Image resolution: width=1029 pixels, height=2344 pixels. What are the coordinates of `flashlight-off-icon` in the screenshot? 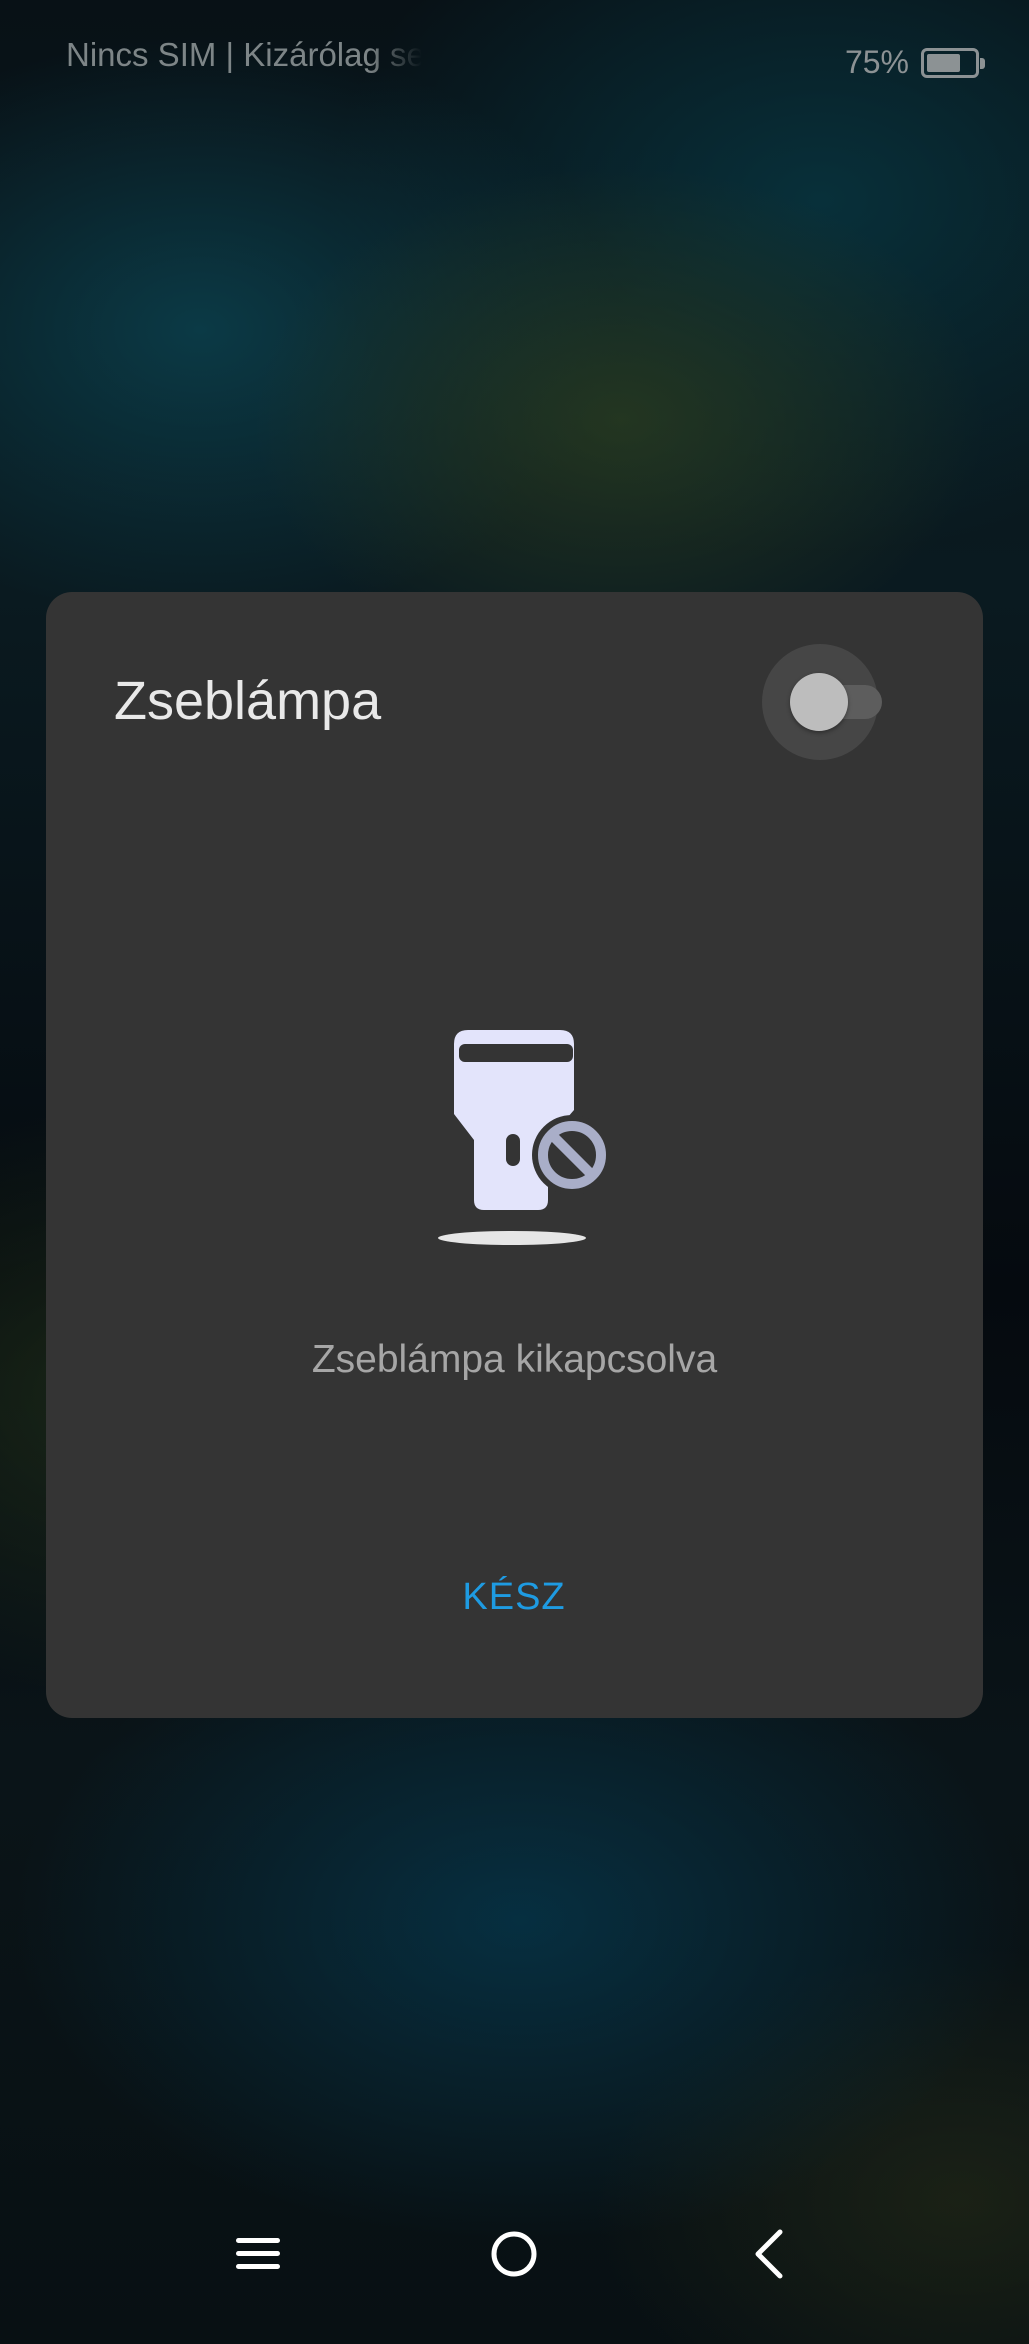 It's located at (525, 1137).